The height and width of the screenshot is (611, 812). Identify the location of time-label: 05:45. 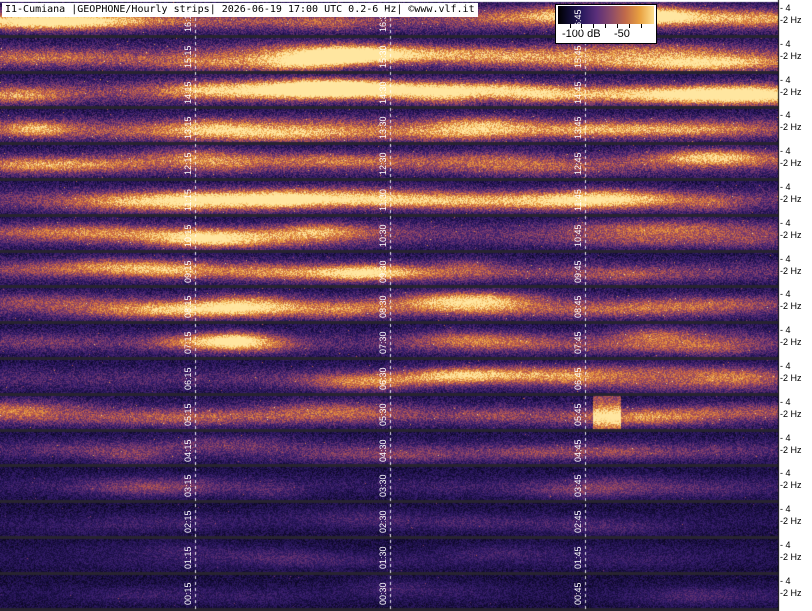
(578, 414).